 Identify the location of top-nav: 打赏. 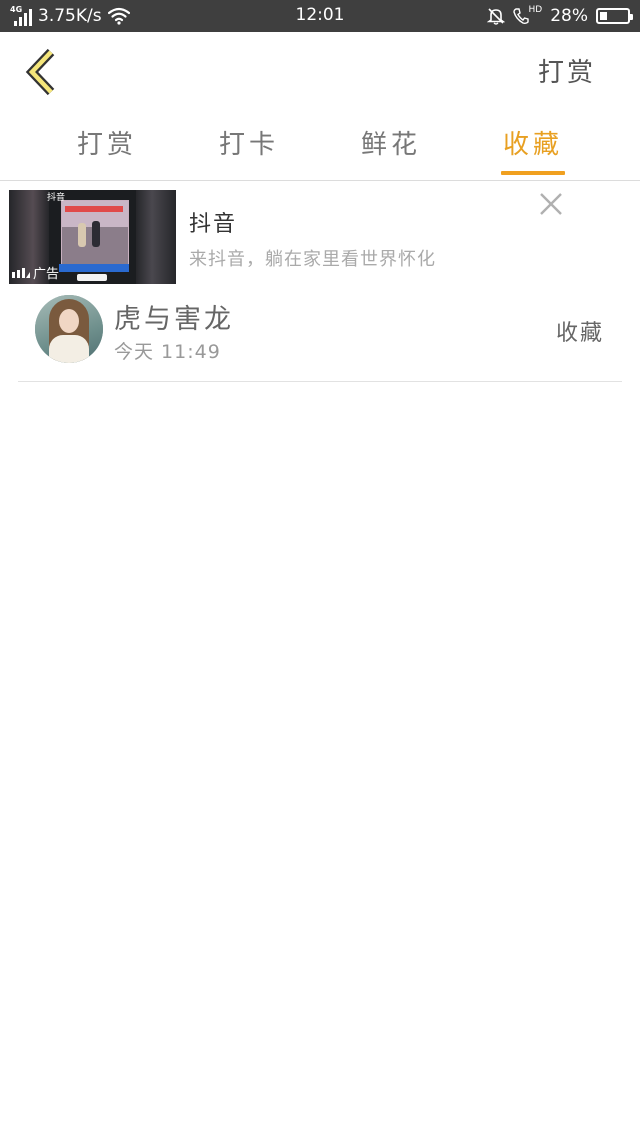
(320, 71).